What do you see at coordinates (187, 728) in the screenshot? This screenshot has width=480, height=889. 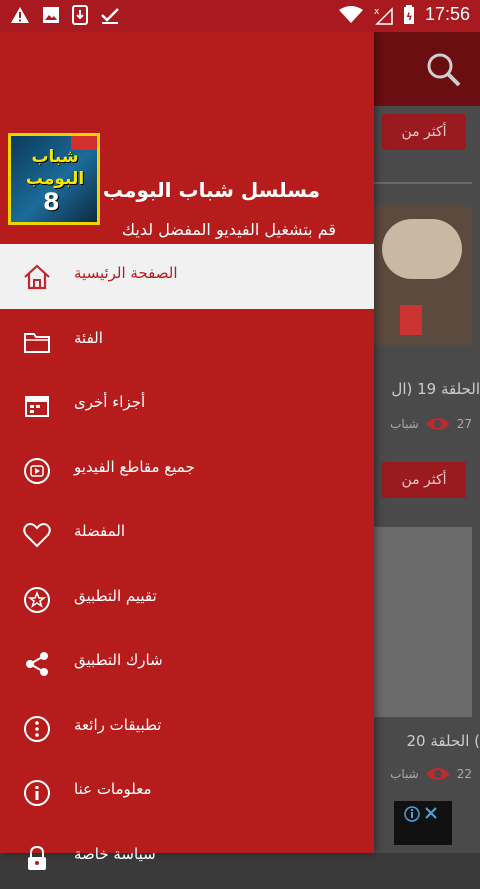 I see `menu-item-great-apps: تطبيقات رائعة` at bounding box center [187, 728].